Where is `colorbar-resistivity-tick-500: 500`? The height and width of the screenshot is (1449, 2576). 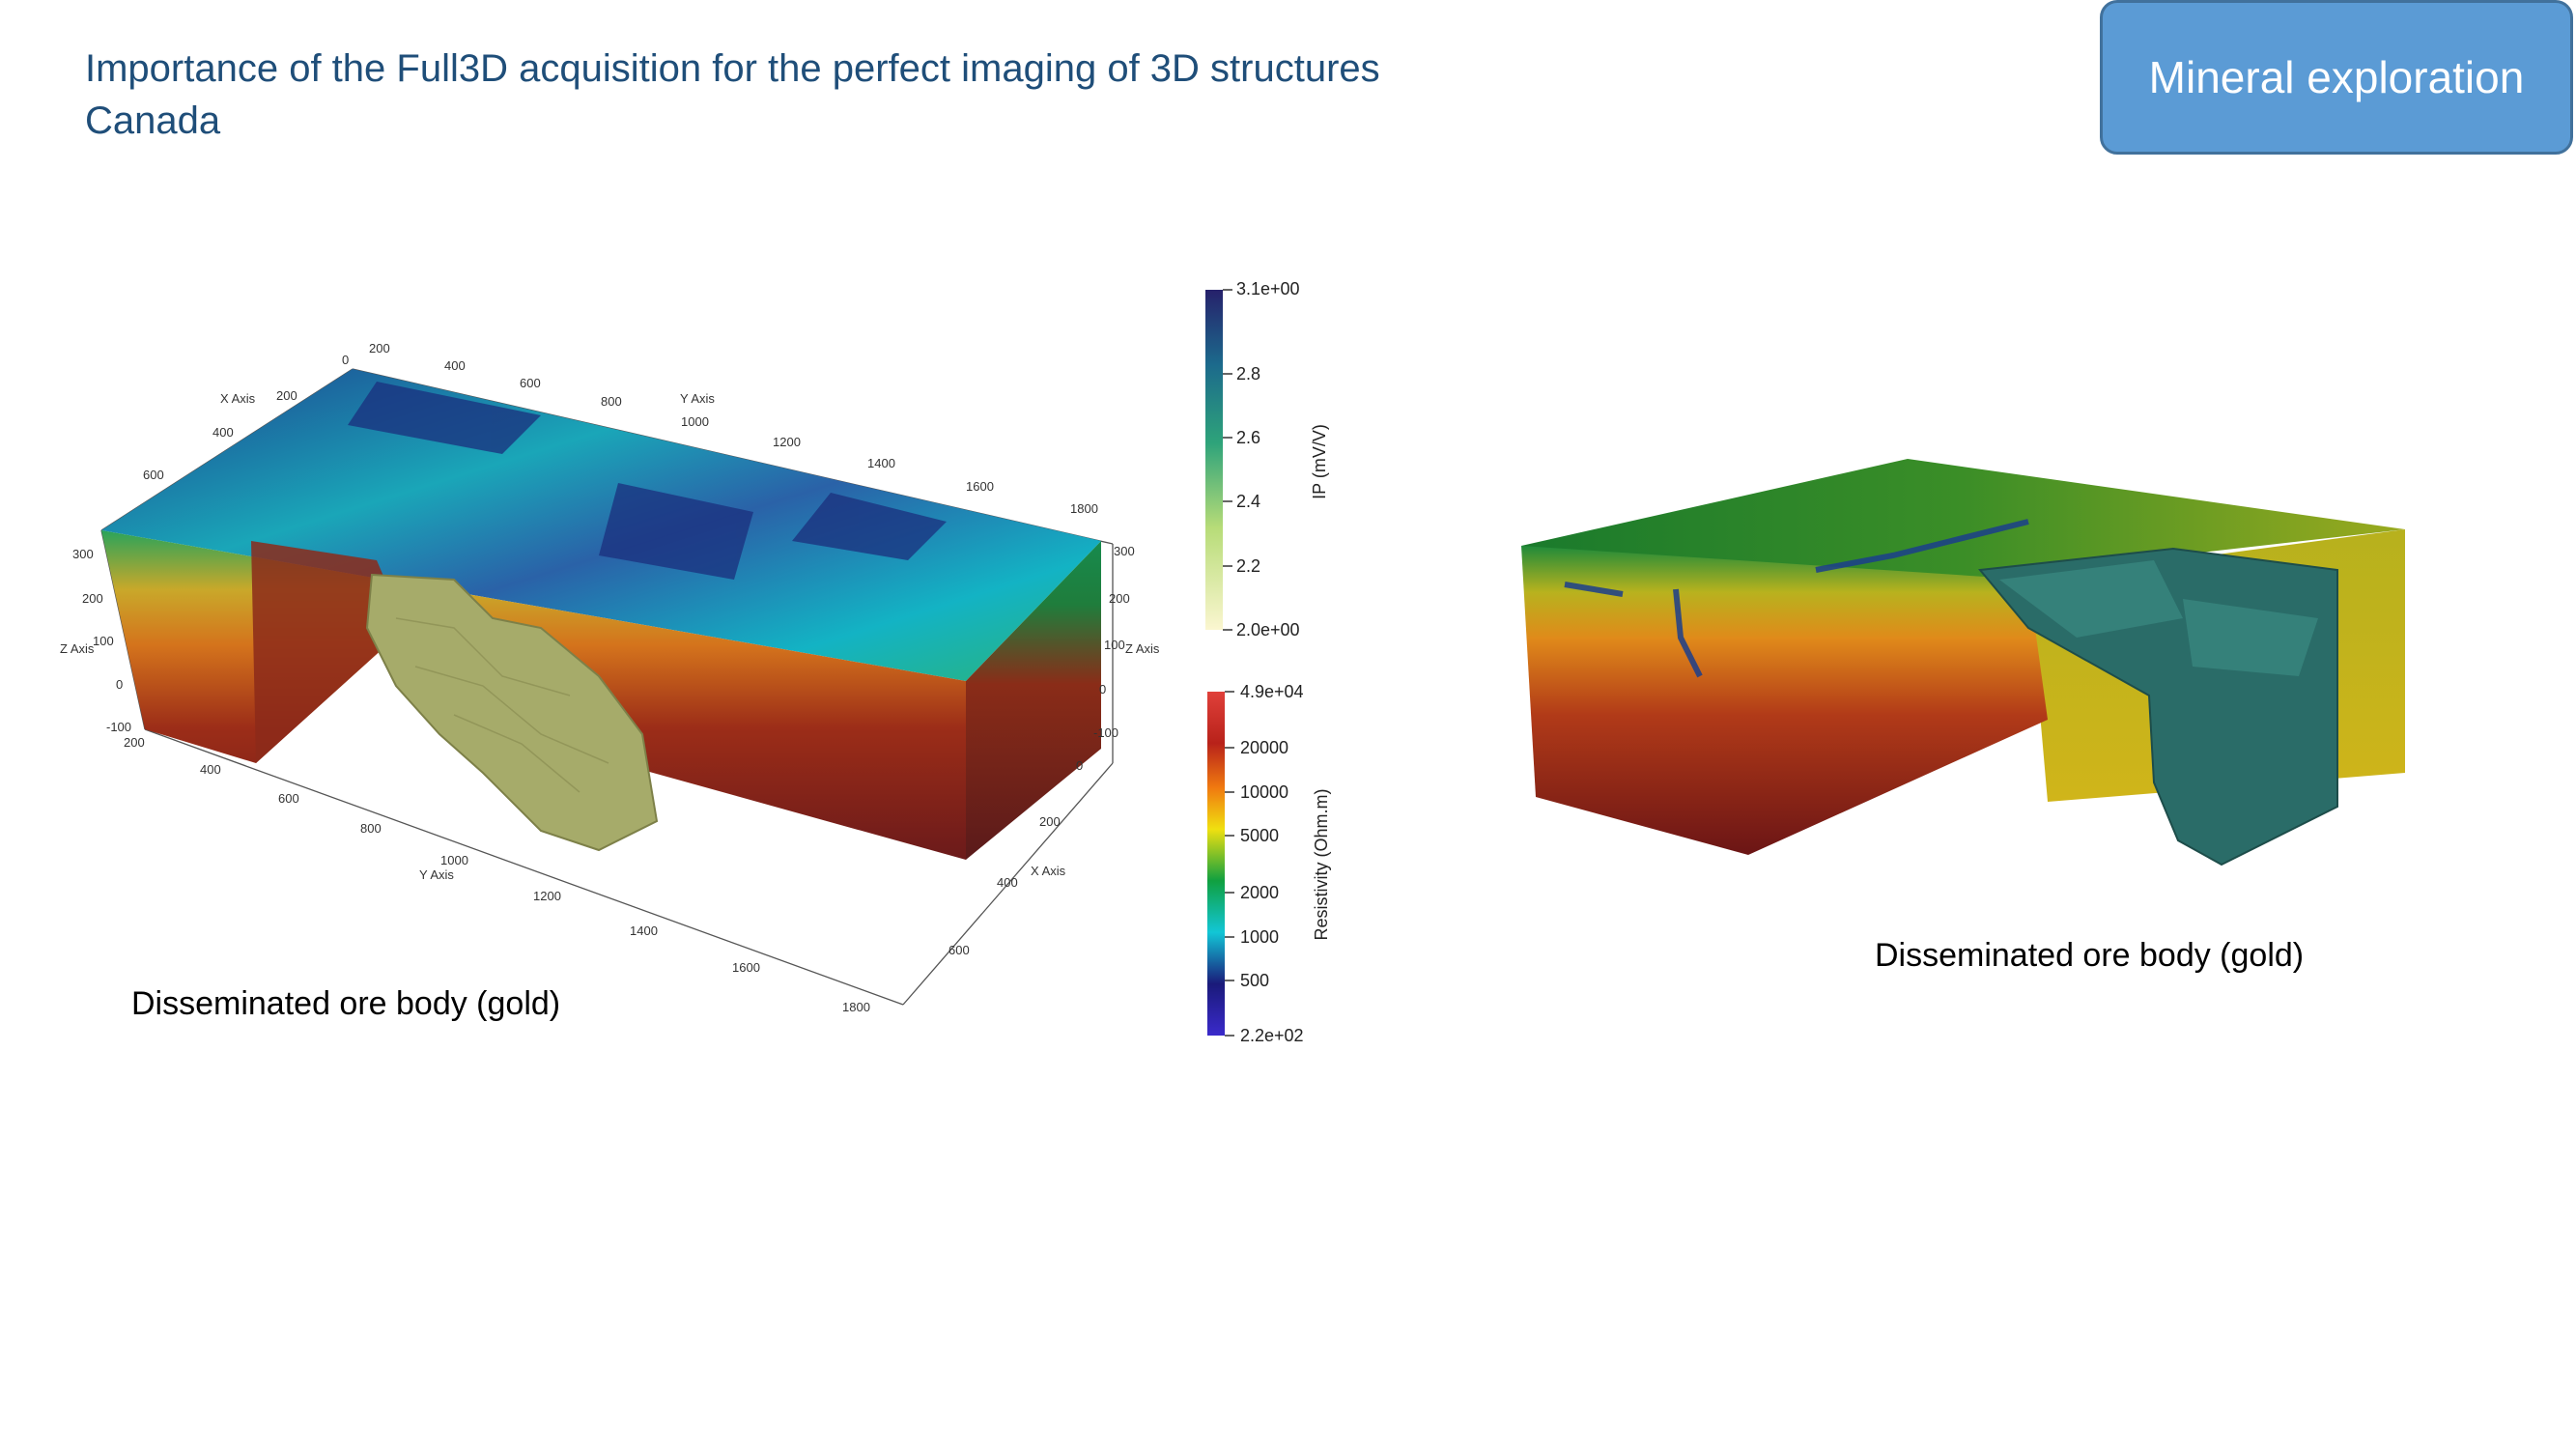
colorbar-resistivity-tick-500: 500 is located at coordinates (1254, 980).